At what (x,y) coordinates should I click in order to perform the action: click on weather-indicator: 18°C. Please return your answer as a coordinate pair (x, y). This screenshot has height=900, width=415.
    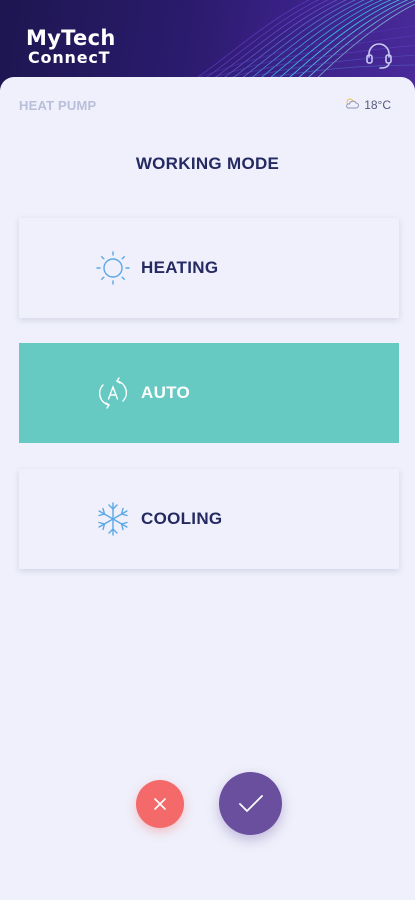
    Looking at the image, I should click on (367, 104).